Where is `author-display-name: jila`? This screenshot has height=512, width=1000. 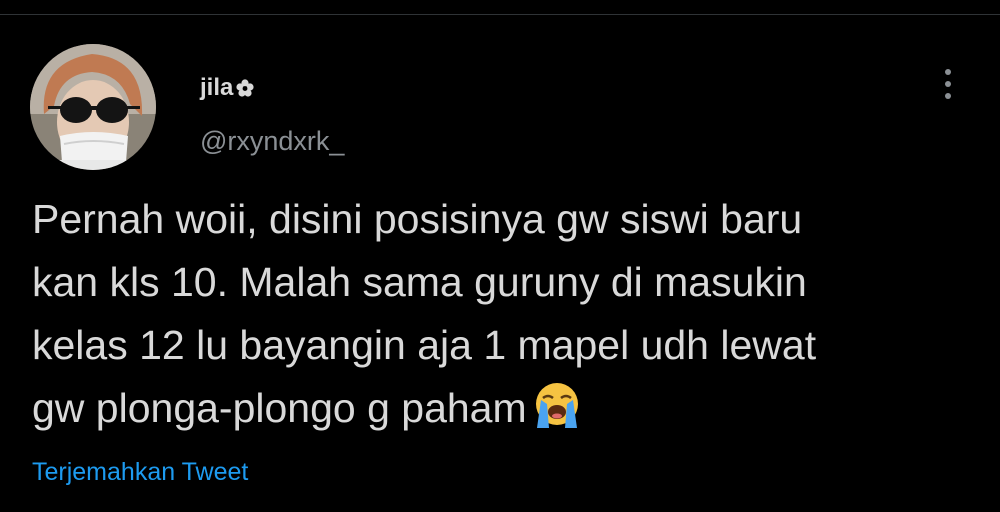 author-display-name: jila is located at coordinates (227, 88).